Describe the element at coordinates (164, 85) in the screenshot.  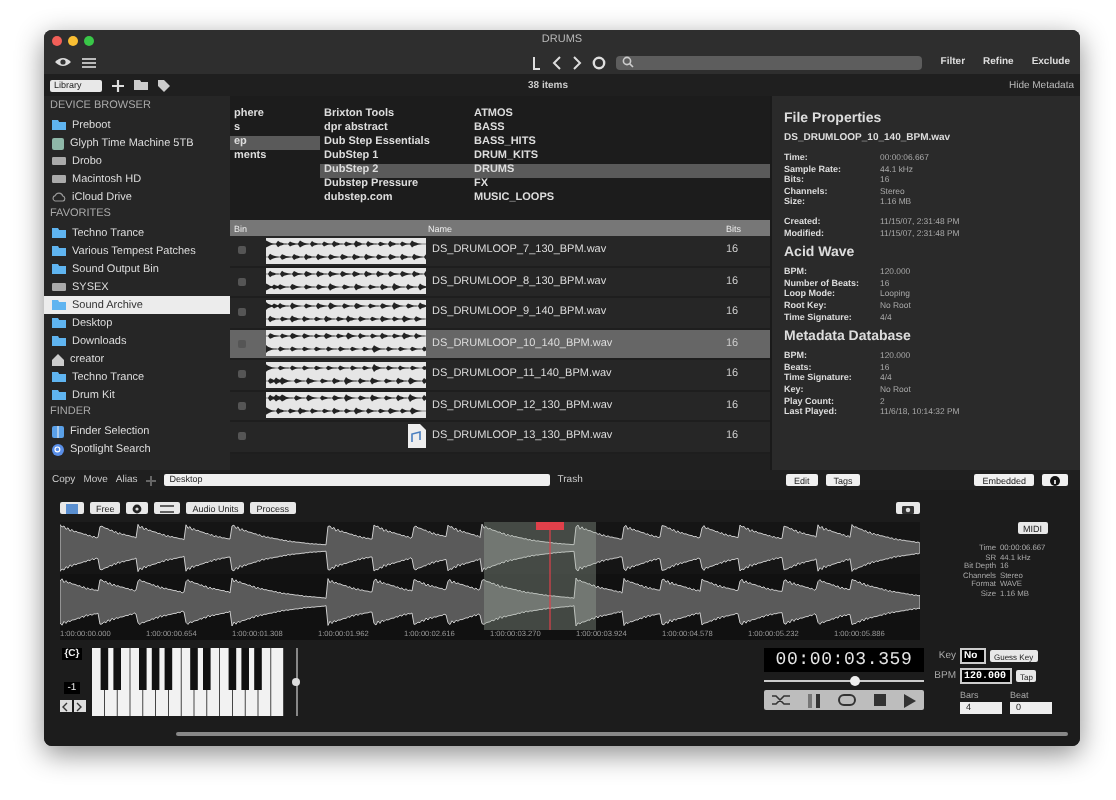
I see `tag-icon` at that location.